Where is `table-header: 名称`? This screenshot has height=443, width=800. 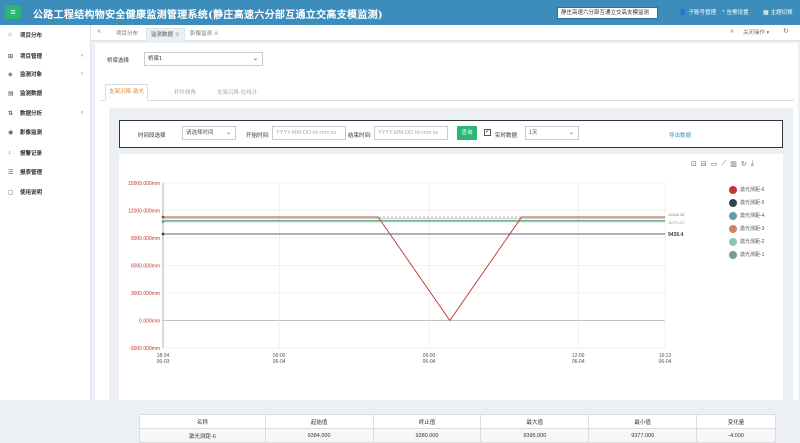
table-header: 名称 is located at coordinates (202, 421).